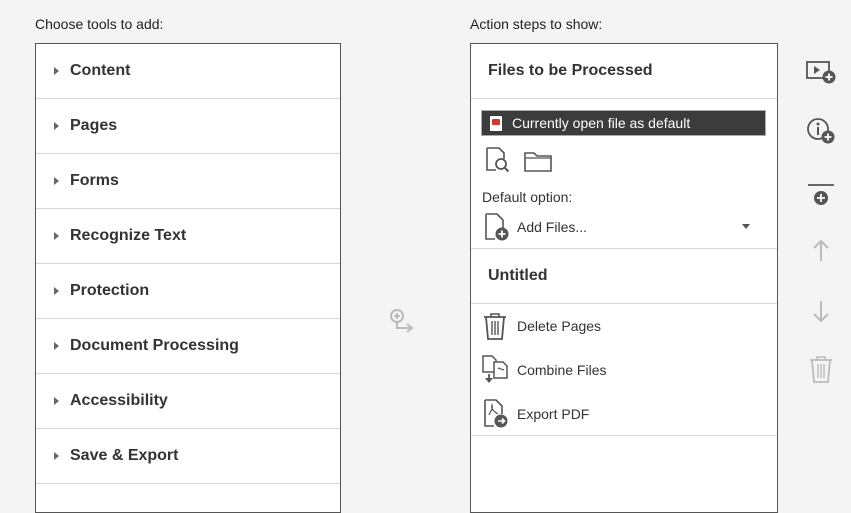 This screenshot has height=513, width=851. What do you see at coordinates (110, 290) in the screenshot?
I see `tool-group-label: Protection` at bounding box center [110, 290].